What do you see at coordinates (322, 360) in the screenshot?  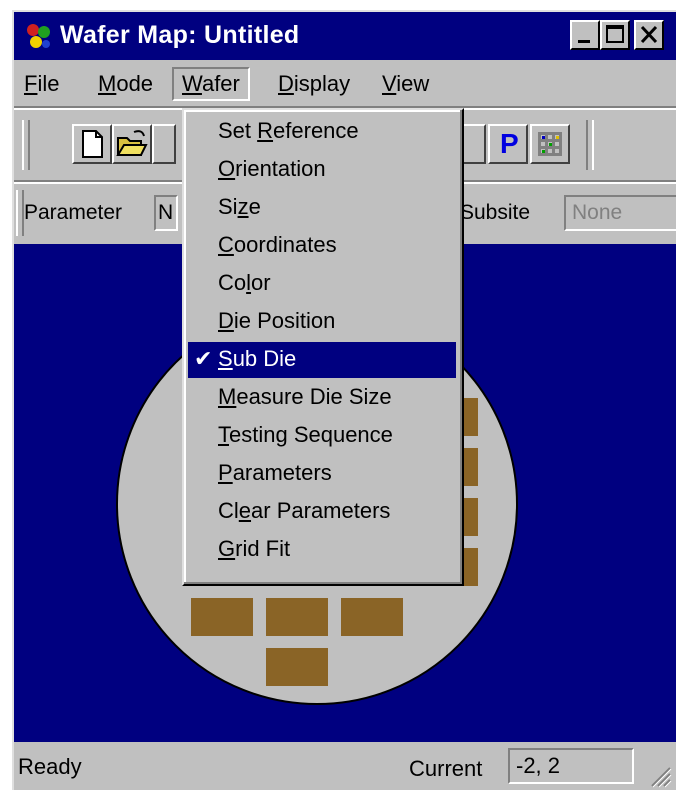 I see `wafer-menu-item: ✔ Sub Die` at bounding box center [322, 360].